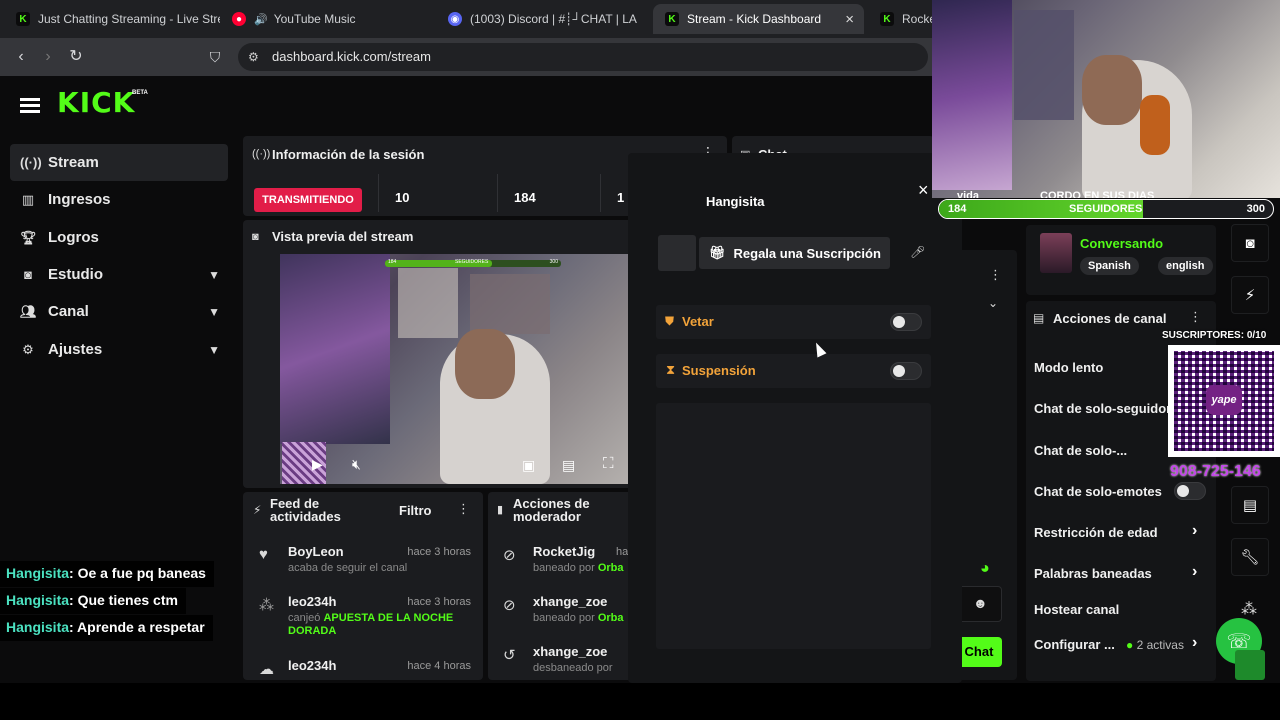  I want to click on session-stat-value: 184, so click(525, 197).